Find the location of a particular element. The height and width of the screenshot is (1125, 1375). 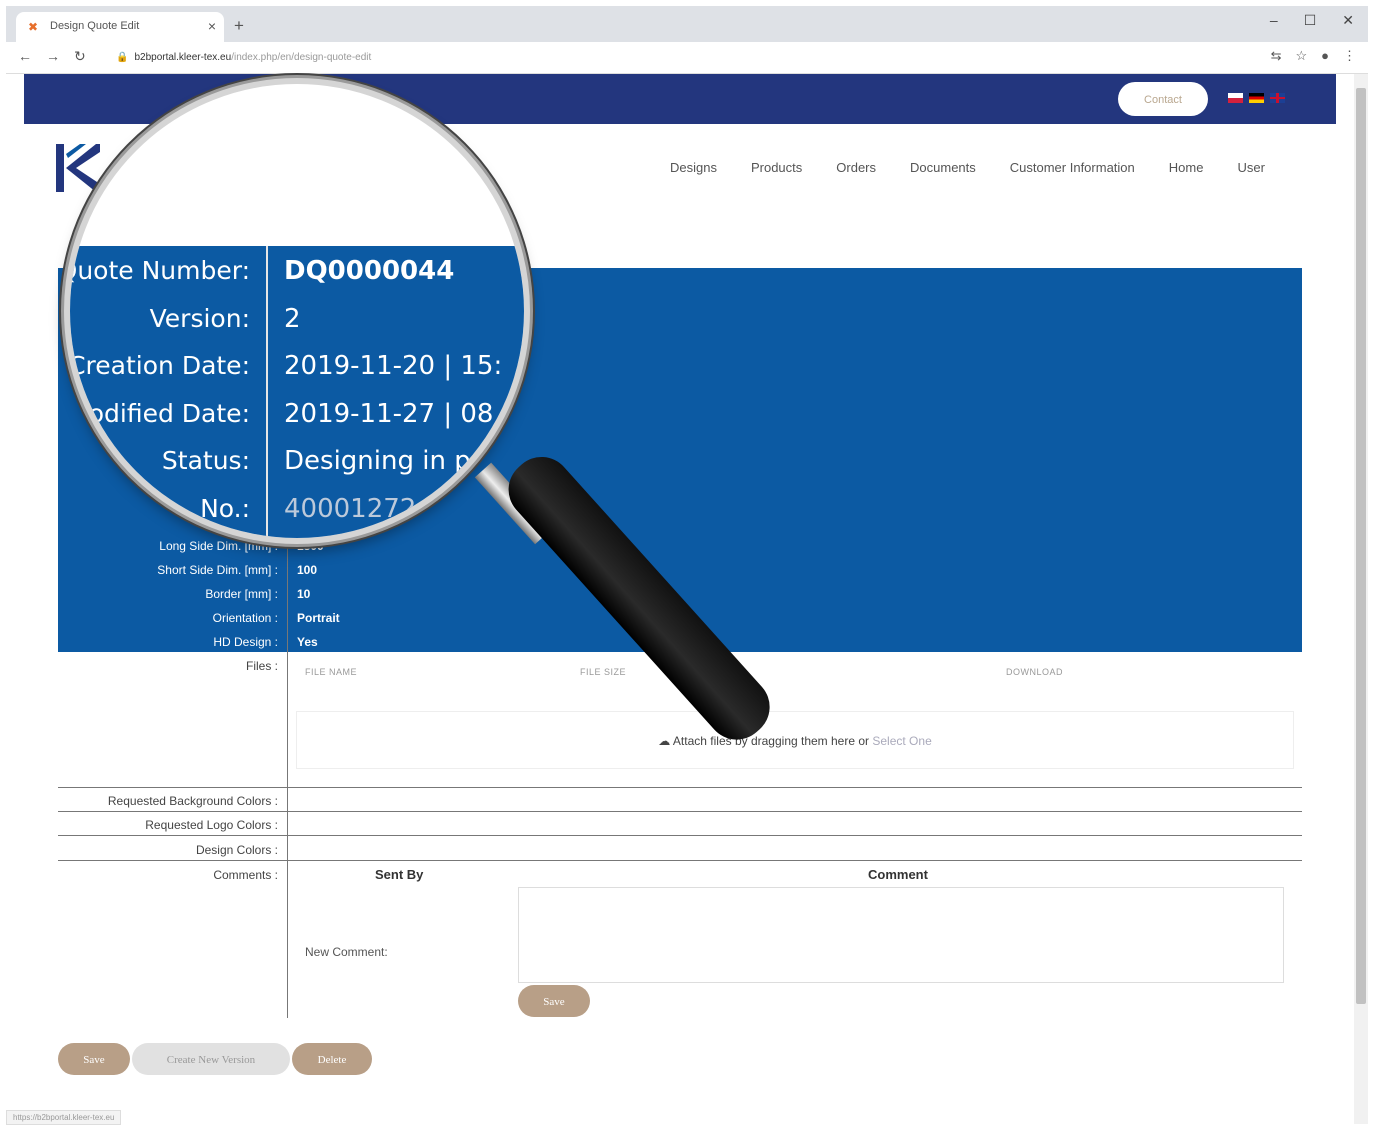

tab-close-icon: × is located at coordinates (212, 26).